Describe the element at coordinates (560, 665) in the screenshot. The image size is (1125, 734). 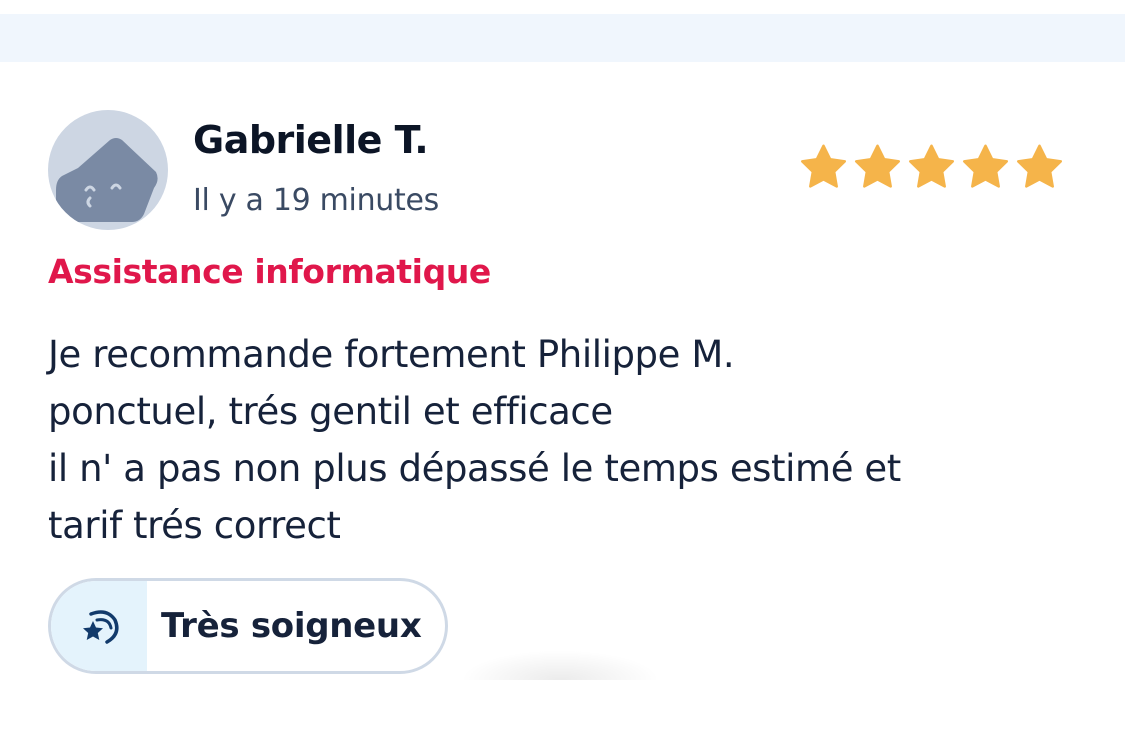
I see `bottom-shadow` at that location.